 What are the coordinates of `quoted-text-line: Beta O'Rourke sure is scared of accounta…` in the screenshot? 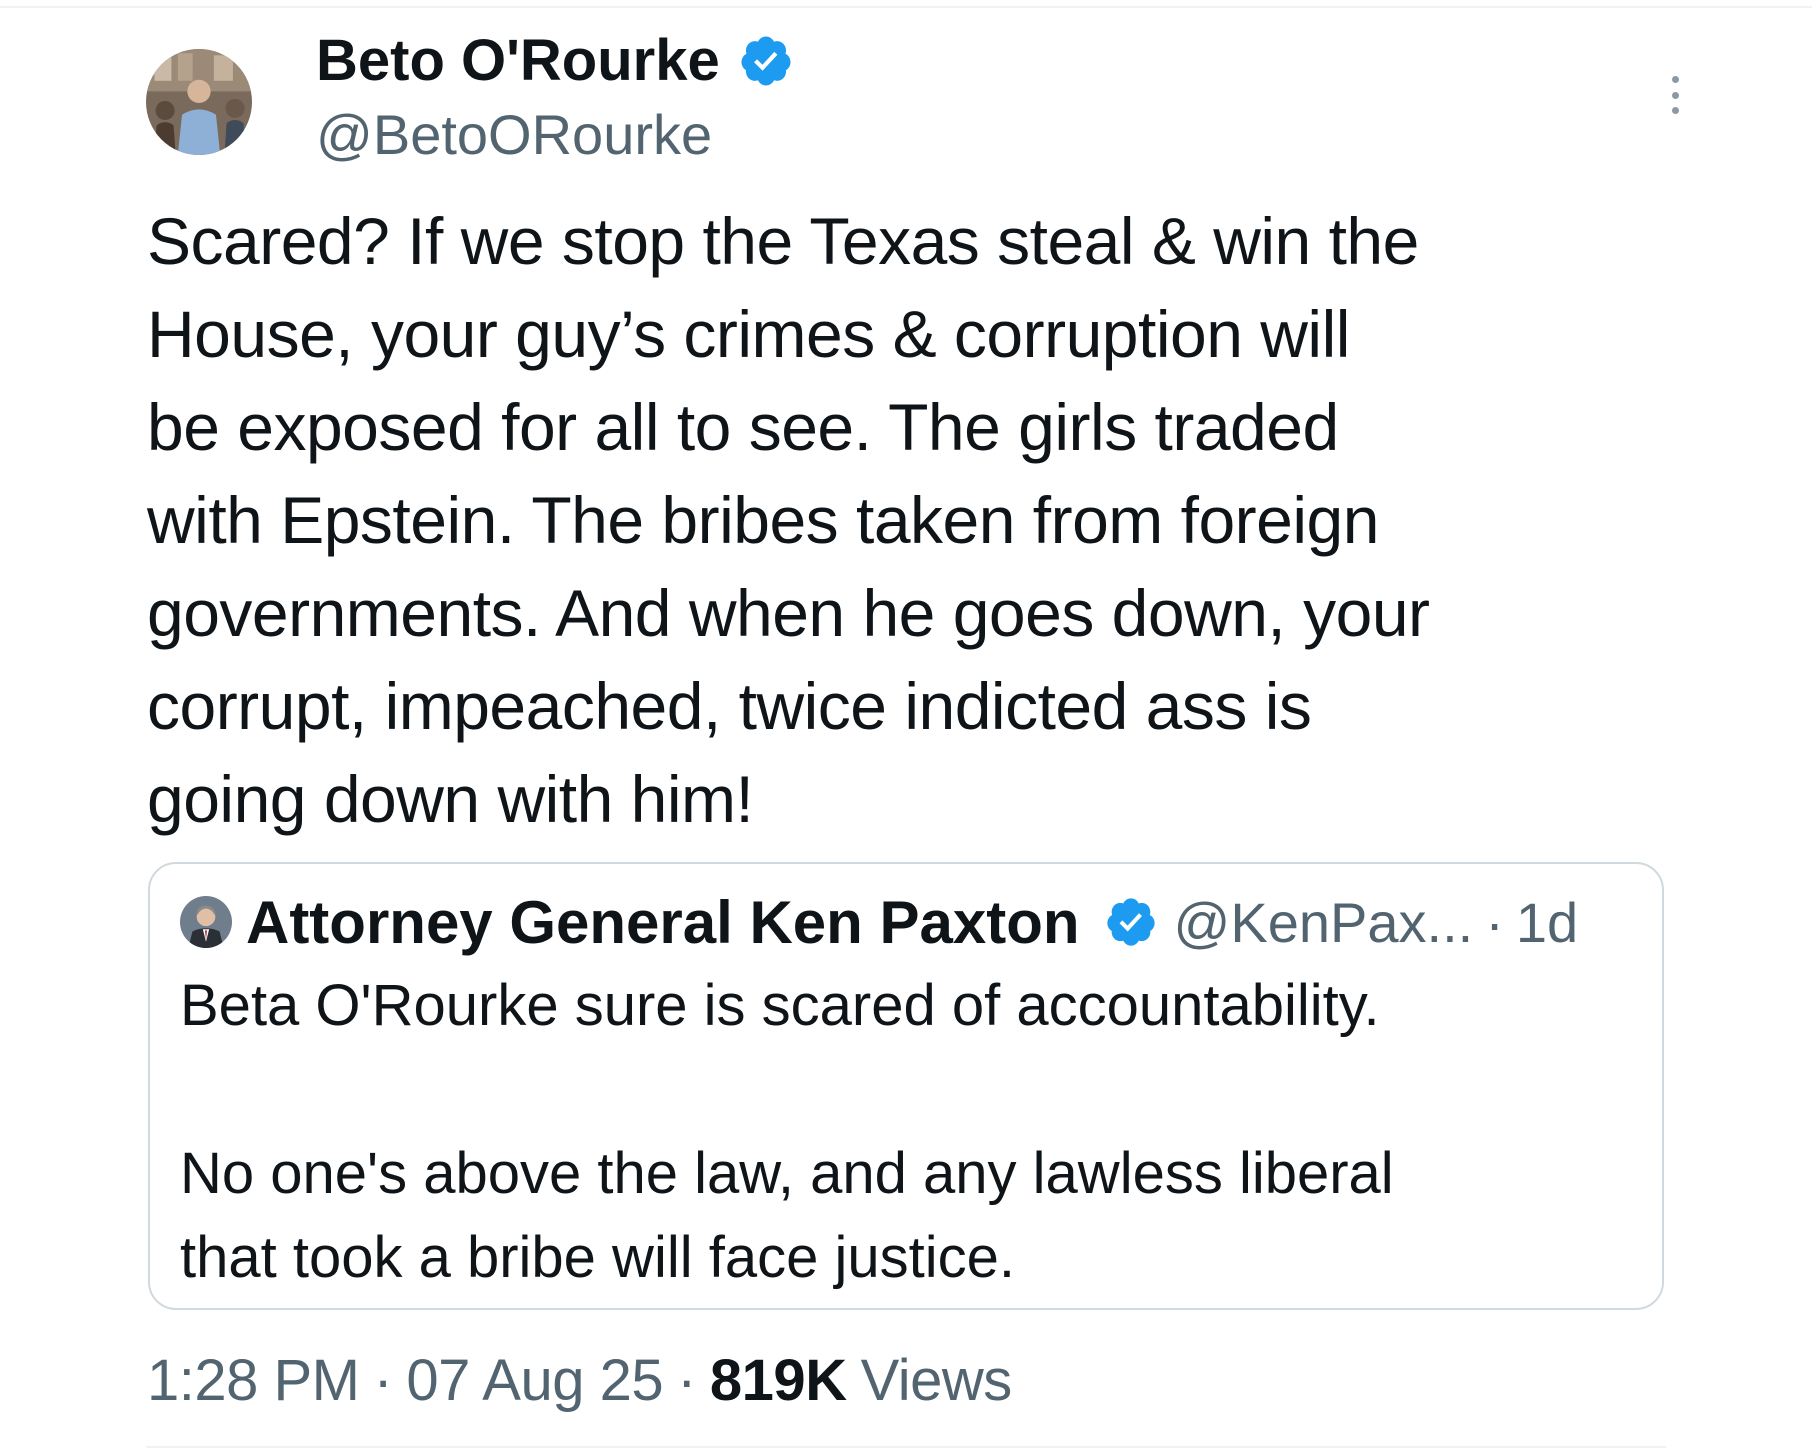 It's located at (780, 1005).